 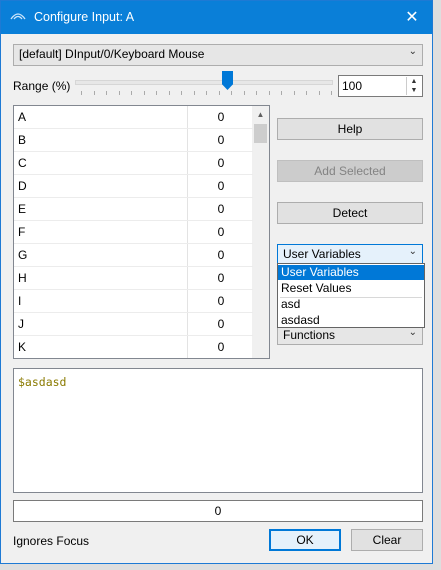 What do you see at coordinates (387, 540) in the screenshot?
I see `clear-button: Clear` at bounding box center [387, 540].